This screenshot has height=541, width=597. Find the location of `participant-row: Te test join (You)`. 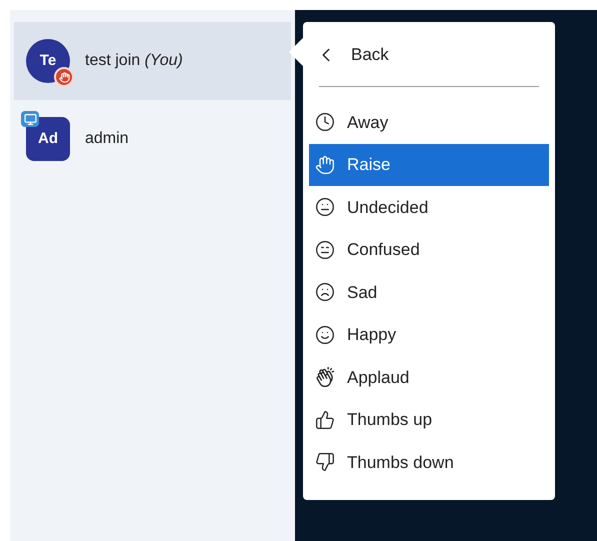

participant-row: Te test join (You) is located at coordinates (152, 61).